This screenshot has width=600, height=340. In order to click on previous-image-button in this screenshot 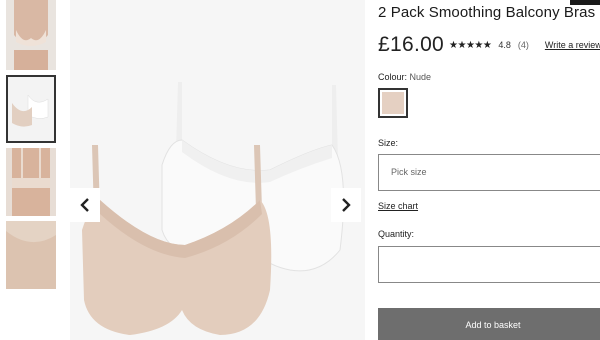, I will do `click(85, 205)`.